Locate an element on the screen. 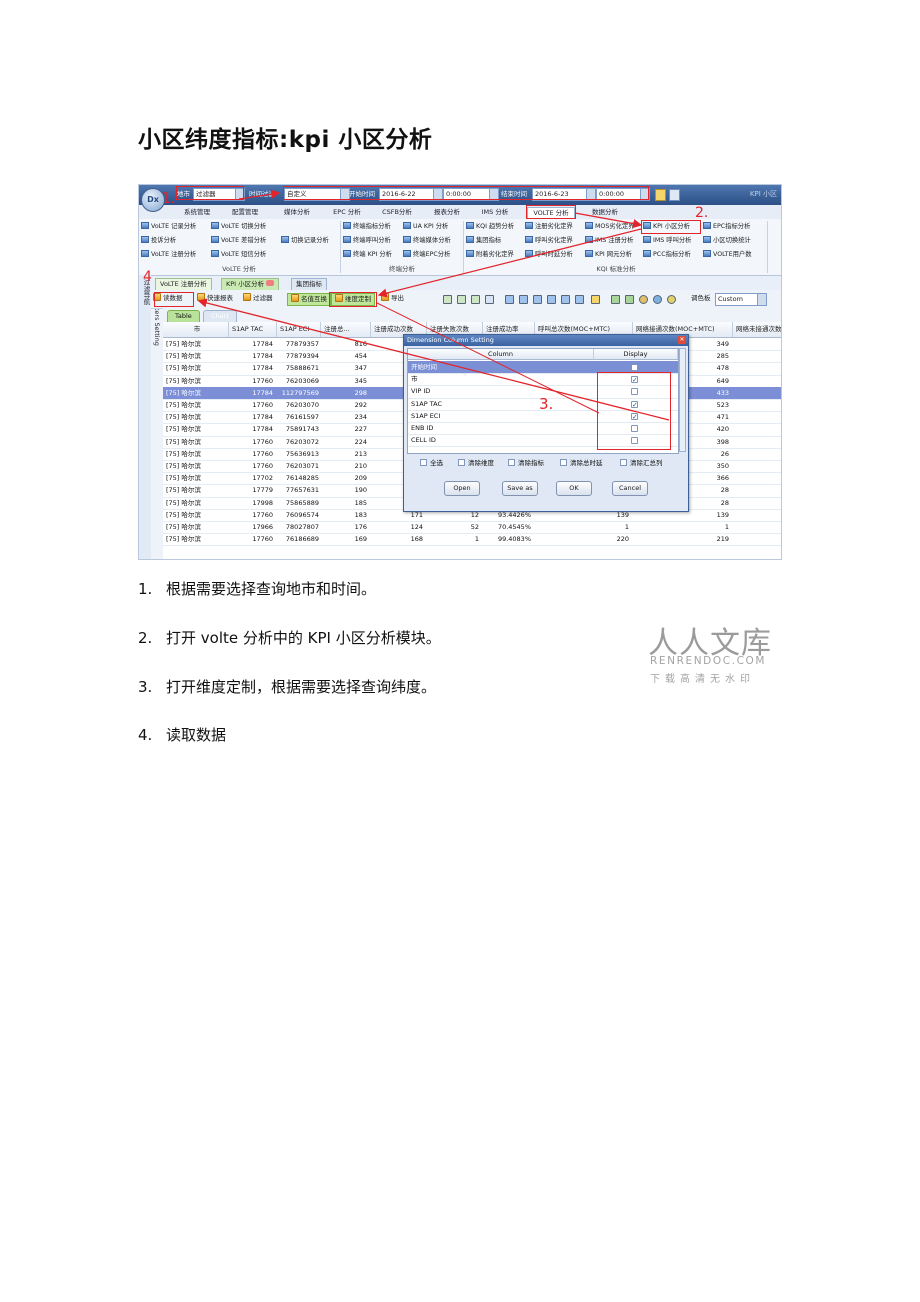 Image resolution: width=920 pixels, height=1302 pixels. arrow-to-dimension is located at coordinates (509, 263).